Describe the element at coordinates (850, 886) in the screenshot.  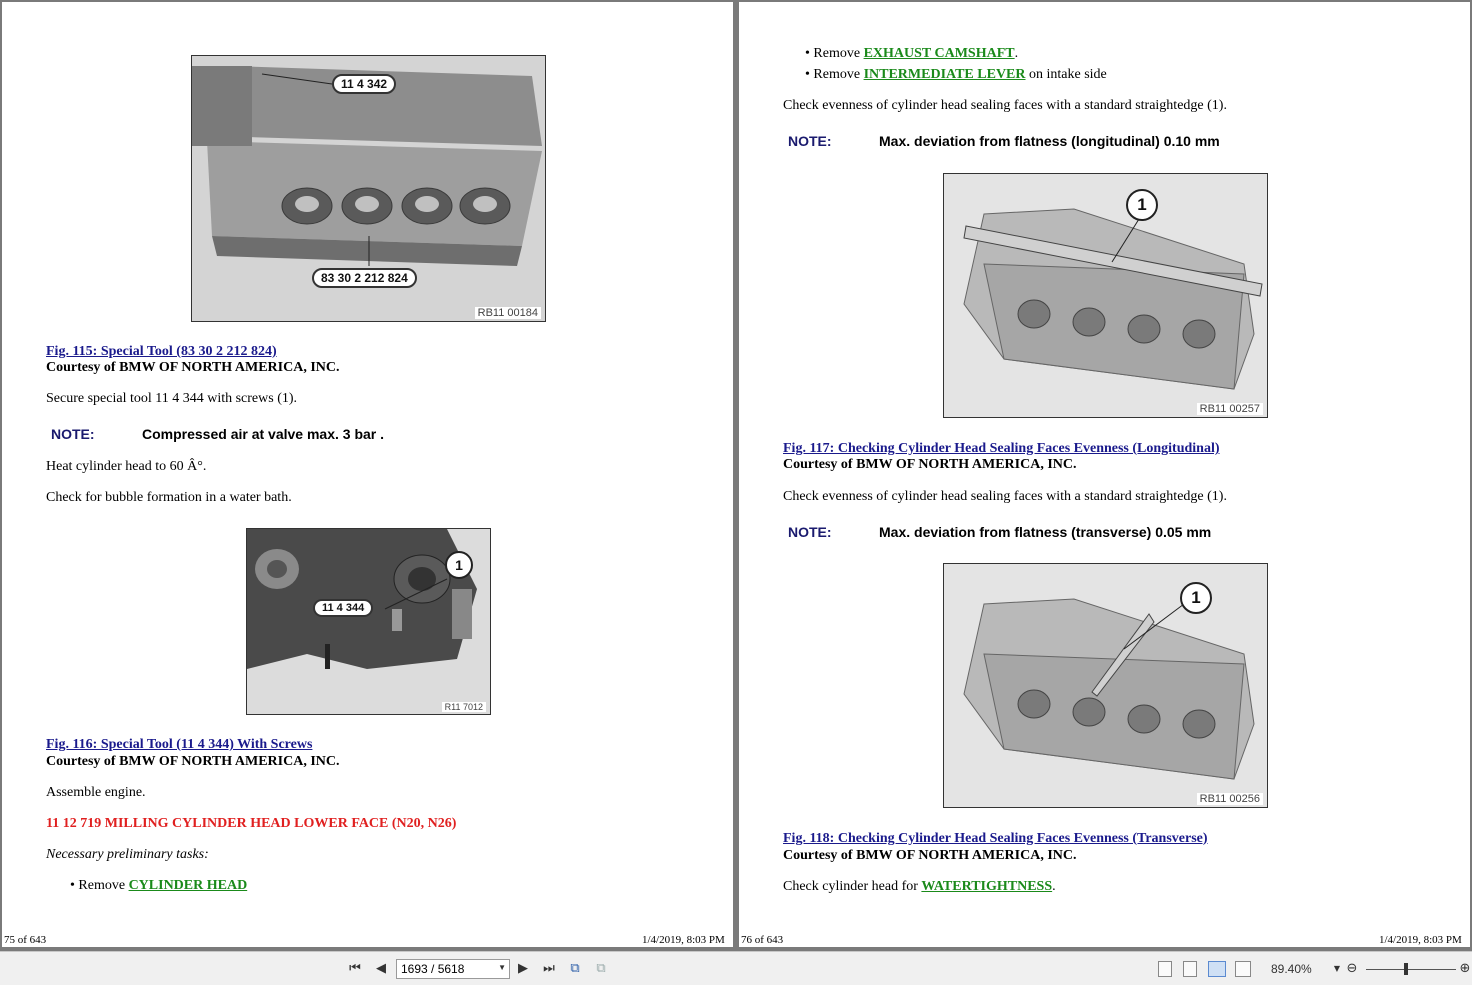
I see `paragraph-prefix: Check cylinder head for` at that location.